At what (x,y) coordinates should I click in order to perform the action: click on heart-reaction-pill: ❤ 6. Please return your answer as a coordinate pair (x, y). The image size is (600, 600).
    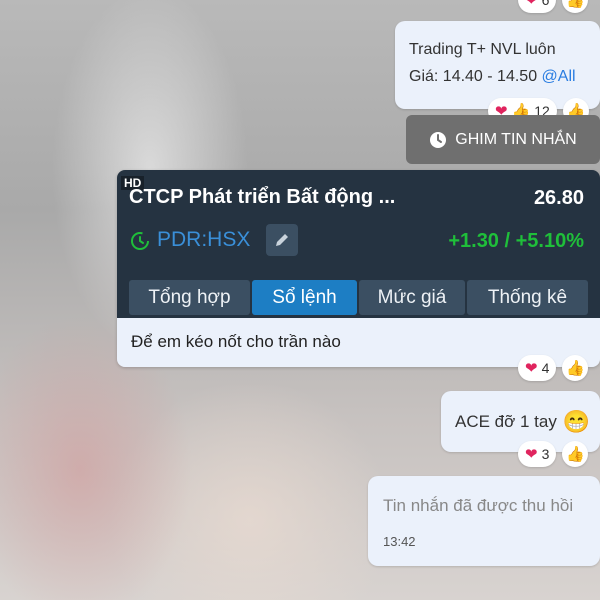
    Looking at the image, I should click on (537, 6).